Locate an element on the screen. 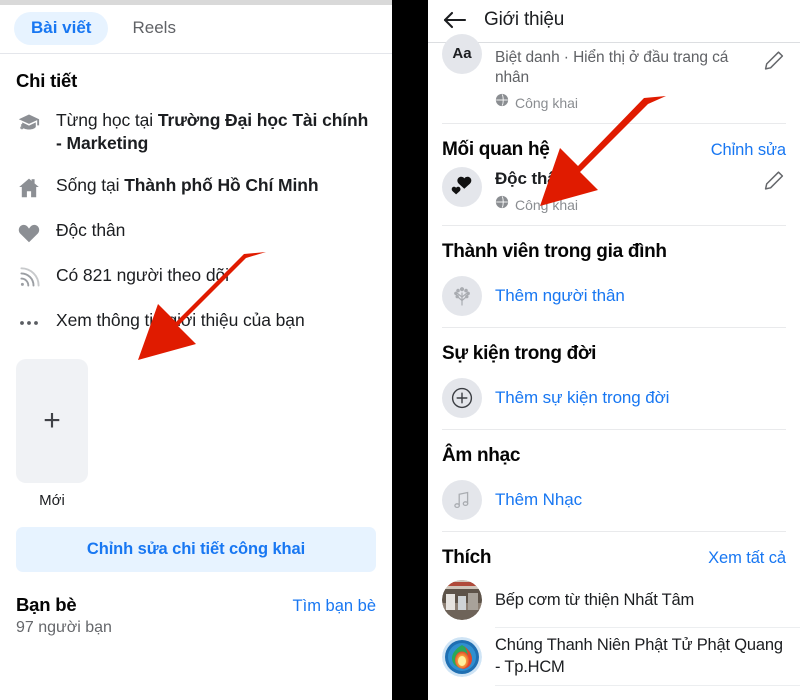 This screenshot has height=700, width=800. edit-pencil-icon-relationship is located at coordinates (774, 182).